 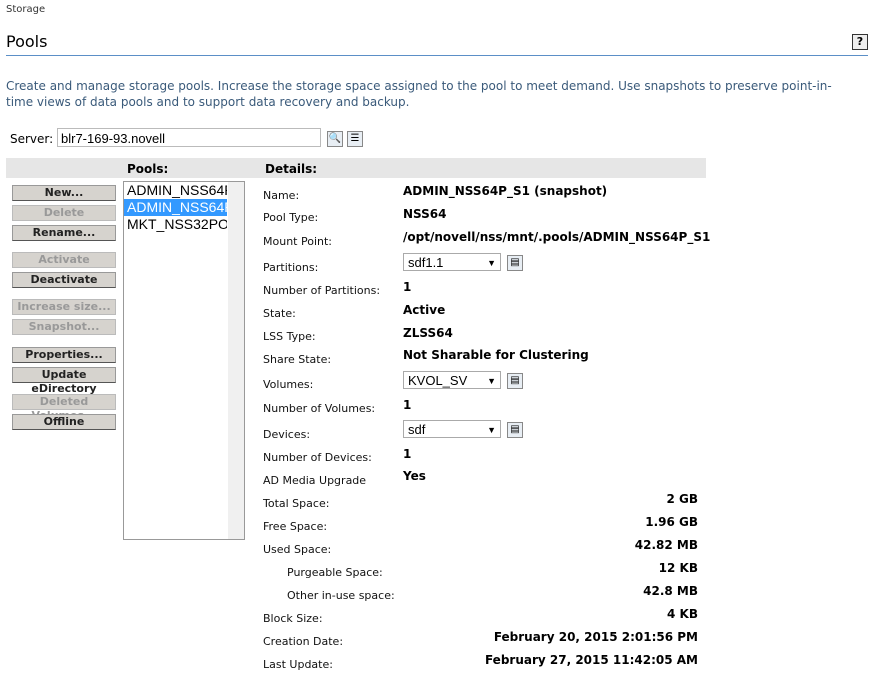 What do you see at coordinates (425, 214) in the screenshot?
I see `pool-type-value: NSS64` at bounding box center [425, 214].